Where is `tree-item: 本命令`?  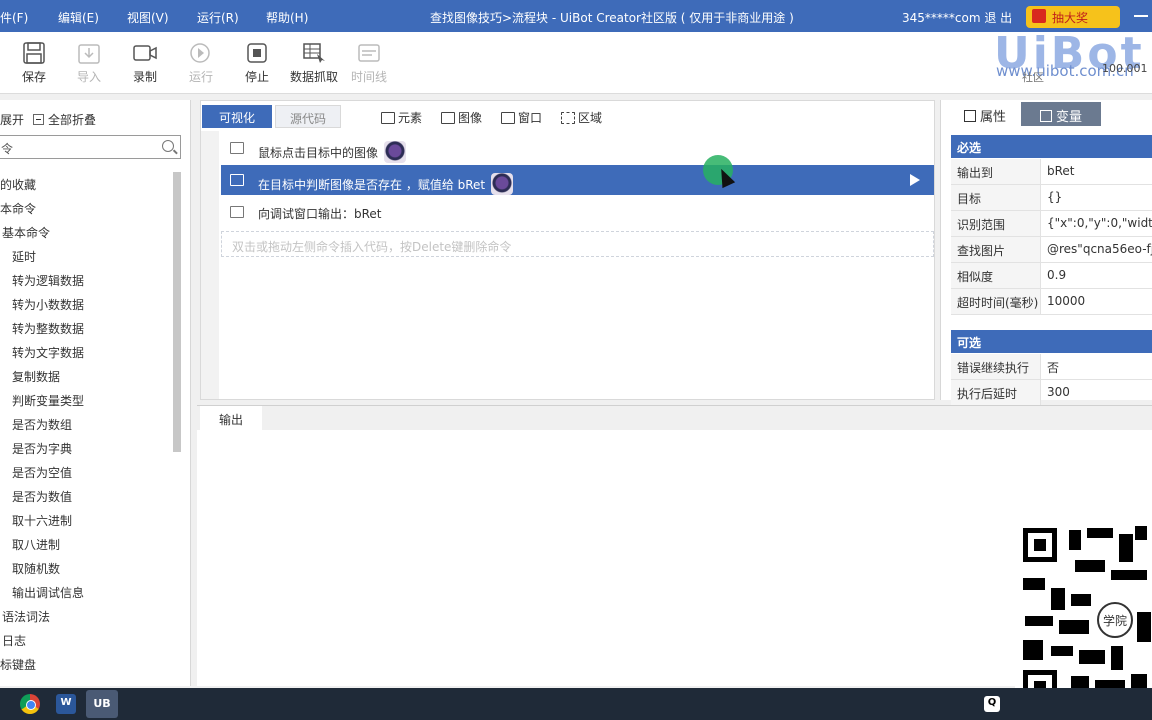
tree-item: 本命令 is located at coordinates (18, 208).